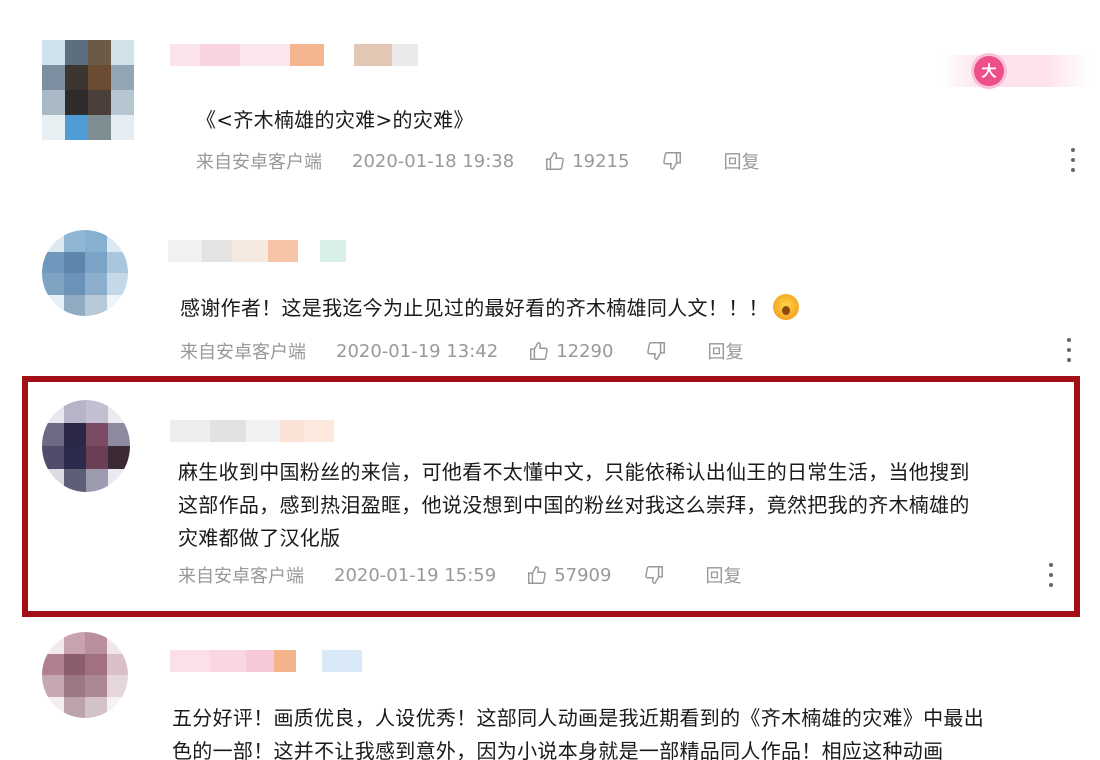 The image size is (1100, 760). I want to click on like-count: 19215, so click(601, 161).